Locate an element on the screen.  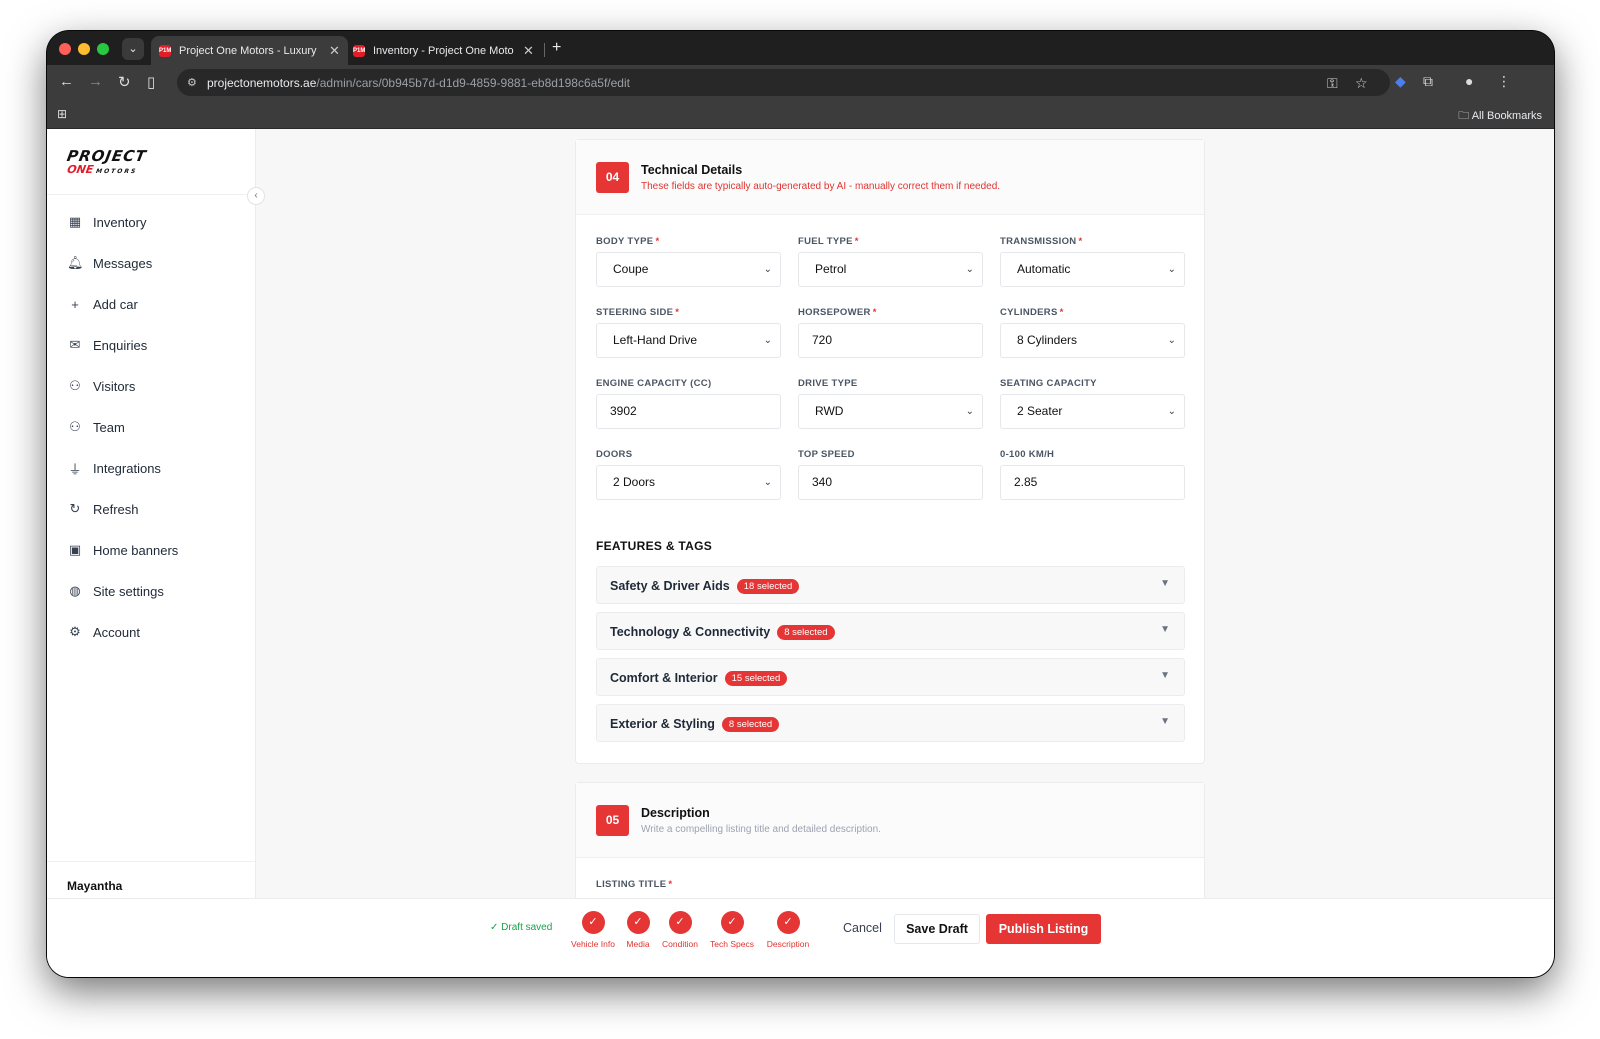
tab-title: Project One Motors - Luxury is located at coordinates (248, 50).